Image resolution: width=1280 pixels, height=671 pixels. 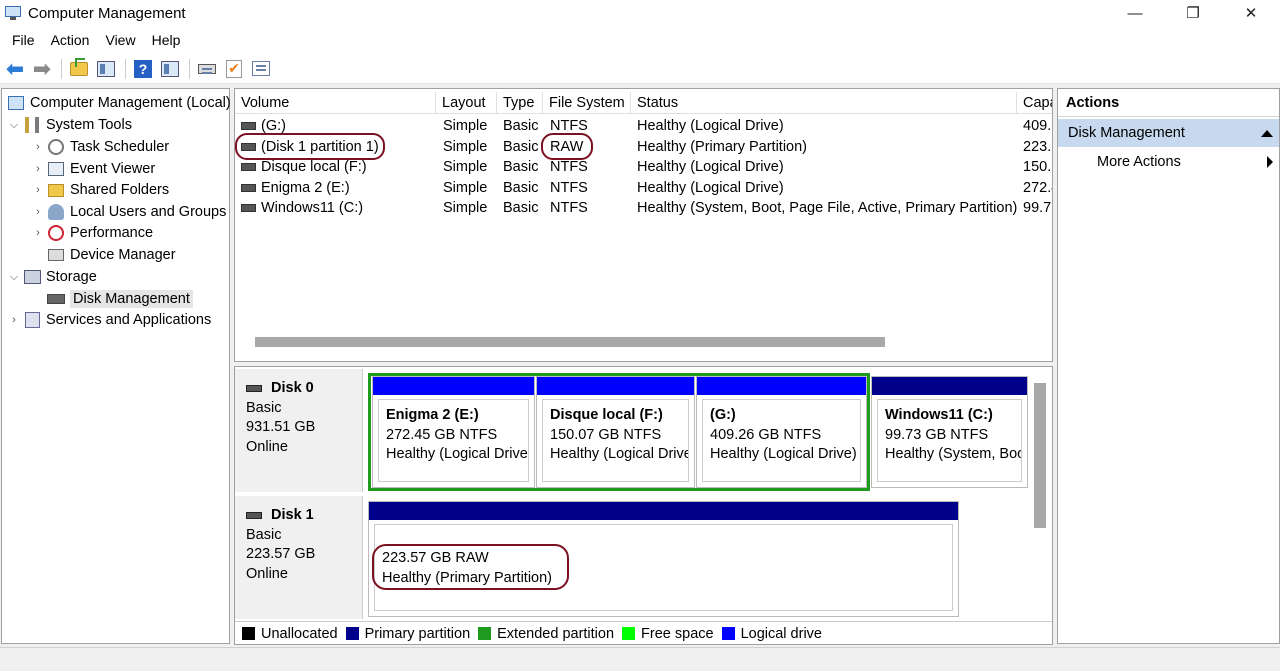 I want to click on tree-storage: ⌵ Storage, so click(x=52, y=277).